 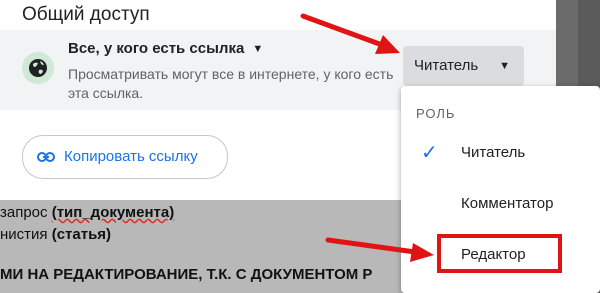 I want to click on editor-highlight-box, so click(x=499, y=253).